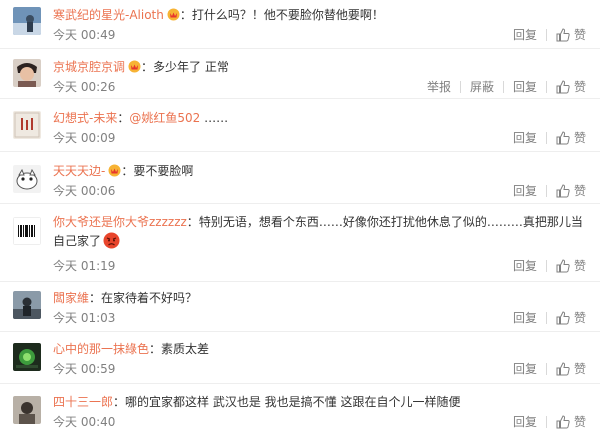  Describe the element at coordinates (319, 171) in the screenshot. I see `comment-text: 天天天边- ：要不要脸啊` at that location.